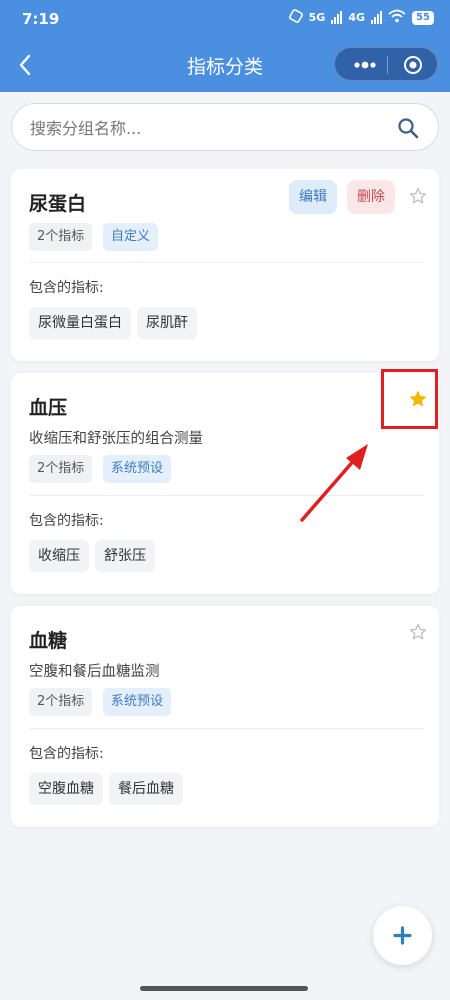 Image resolution: width=450 pixels, height=1000 pixels. I want to click on group-title: 尿蛋白, so click(58, 204).